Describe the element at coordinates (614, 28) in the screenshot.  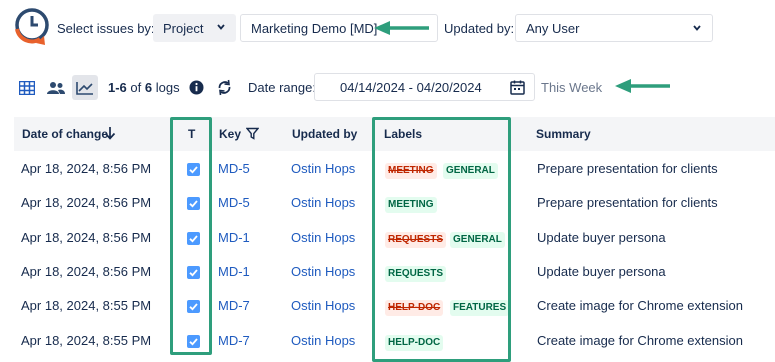
I see `user-select: Any User` at that location.